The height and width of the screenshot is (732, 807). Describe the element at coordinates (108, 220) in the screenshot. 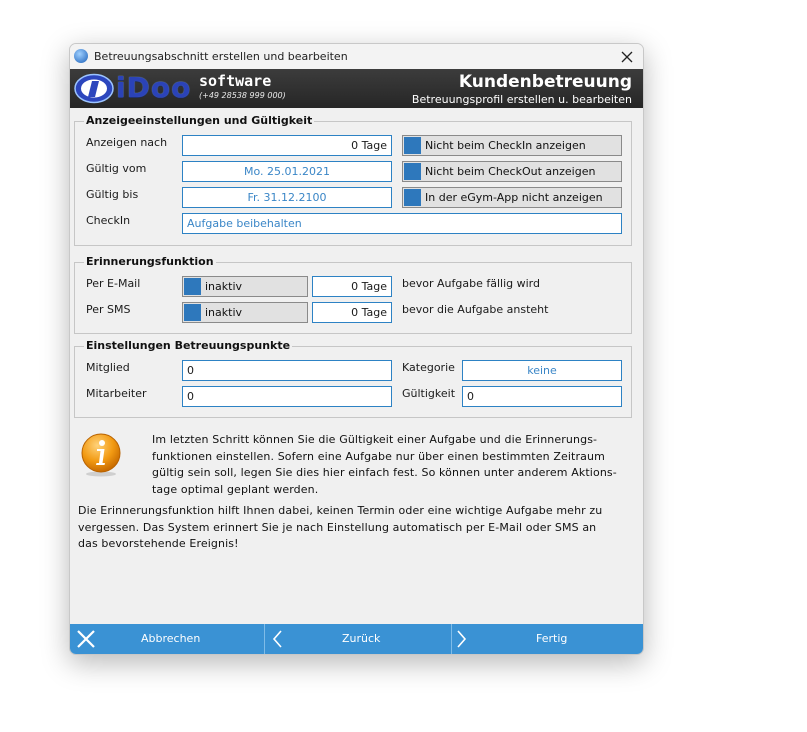

I see `checkin-label: CheckIn` at that location.